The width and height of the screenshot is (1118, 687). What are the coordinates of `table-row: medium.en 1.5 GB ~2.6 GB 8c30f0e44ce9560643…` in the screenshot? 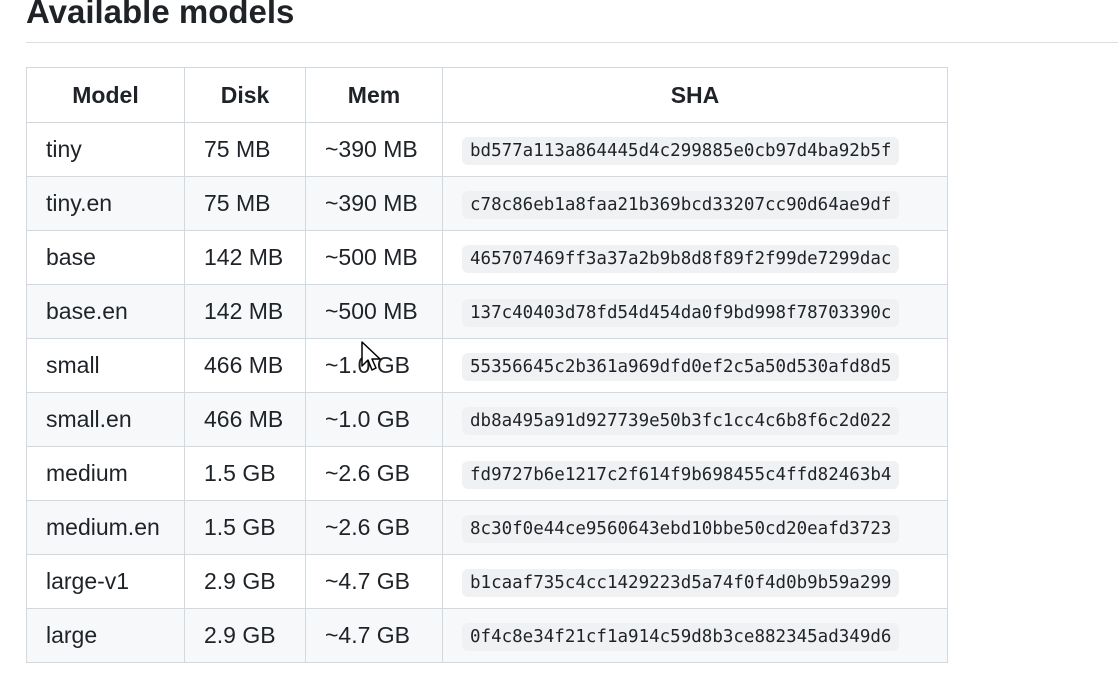 It's located at (487, 527).